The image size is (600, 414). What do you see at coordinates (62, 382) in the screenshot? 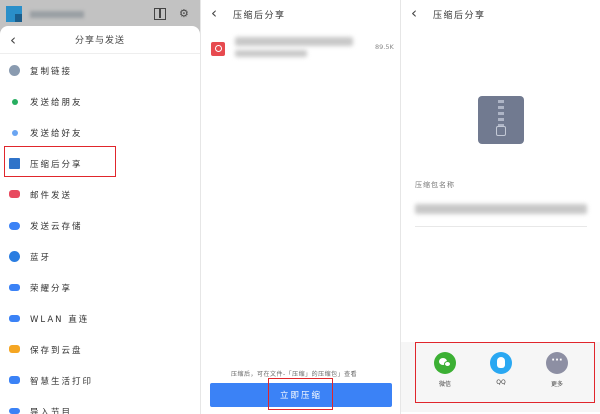
I see `menu-item-label: 智慧生活打印` at bounding box center [62, 382].